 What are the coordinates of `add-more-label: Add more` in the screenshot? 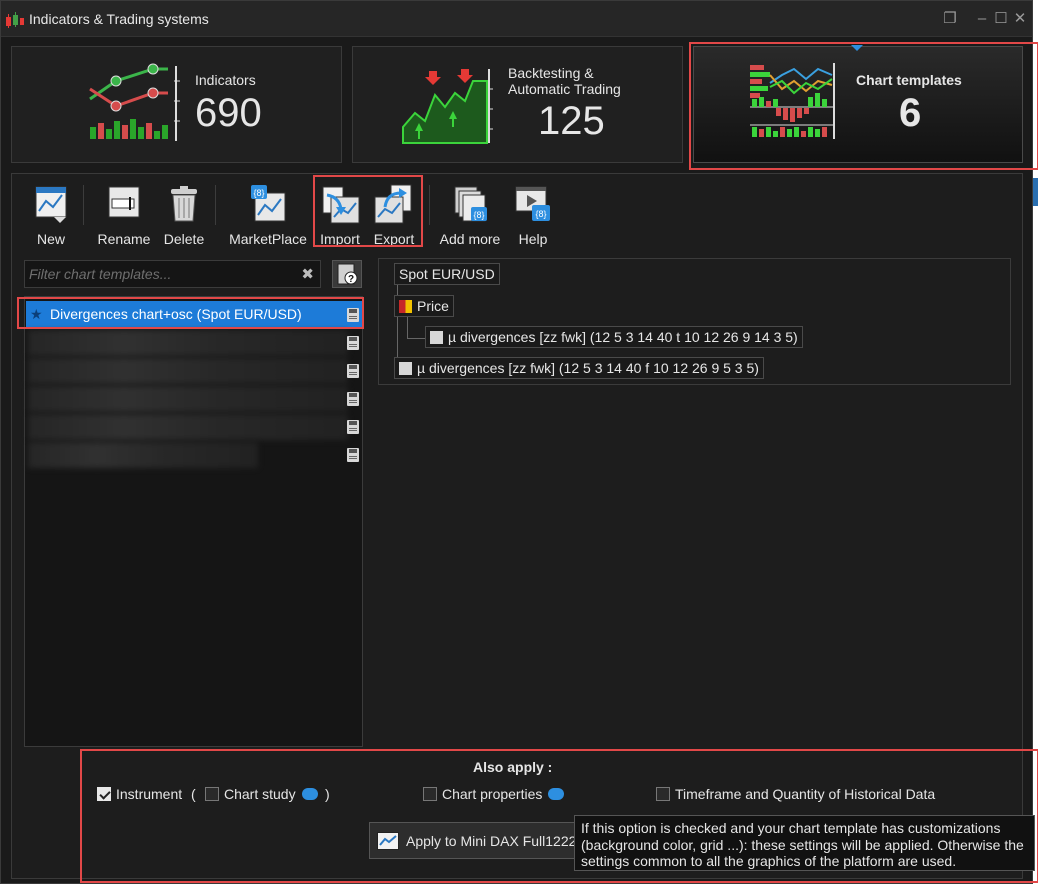 It's located at (470, 239).